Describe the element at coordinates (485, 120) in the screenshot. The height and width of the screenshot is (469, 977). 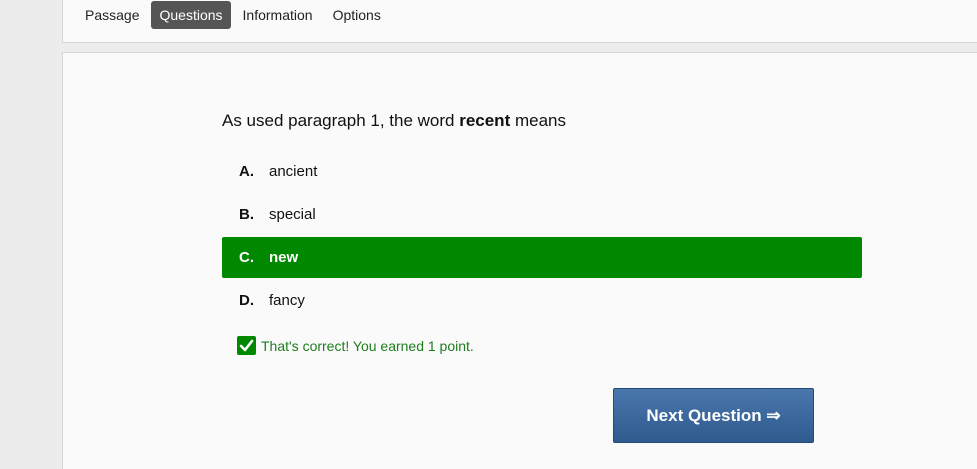
I see `question-keyword: recent` at that location.